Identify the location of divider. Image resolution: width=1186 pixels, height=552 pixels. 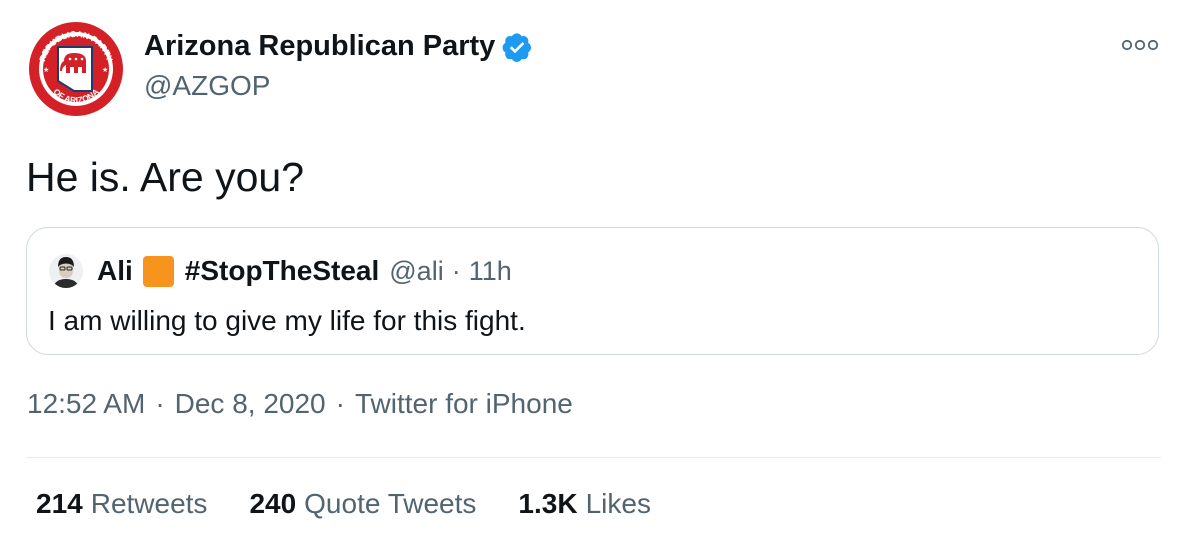
(593, 457).